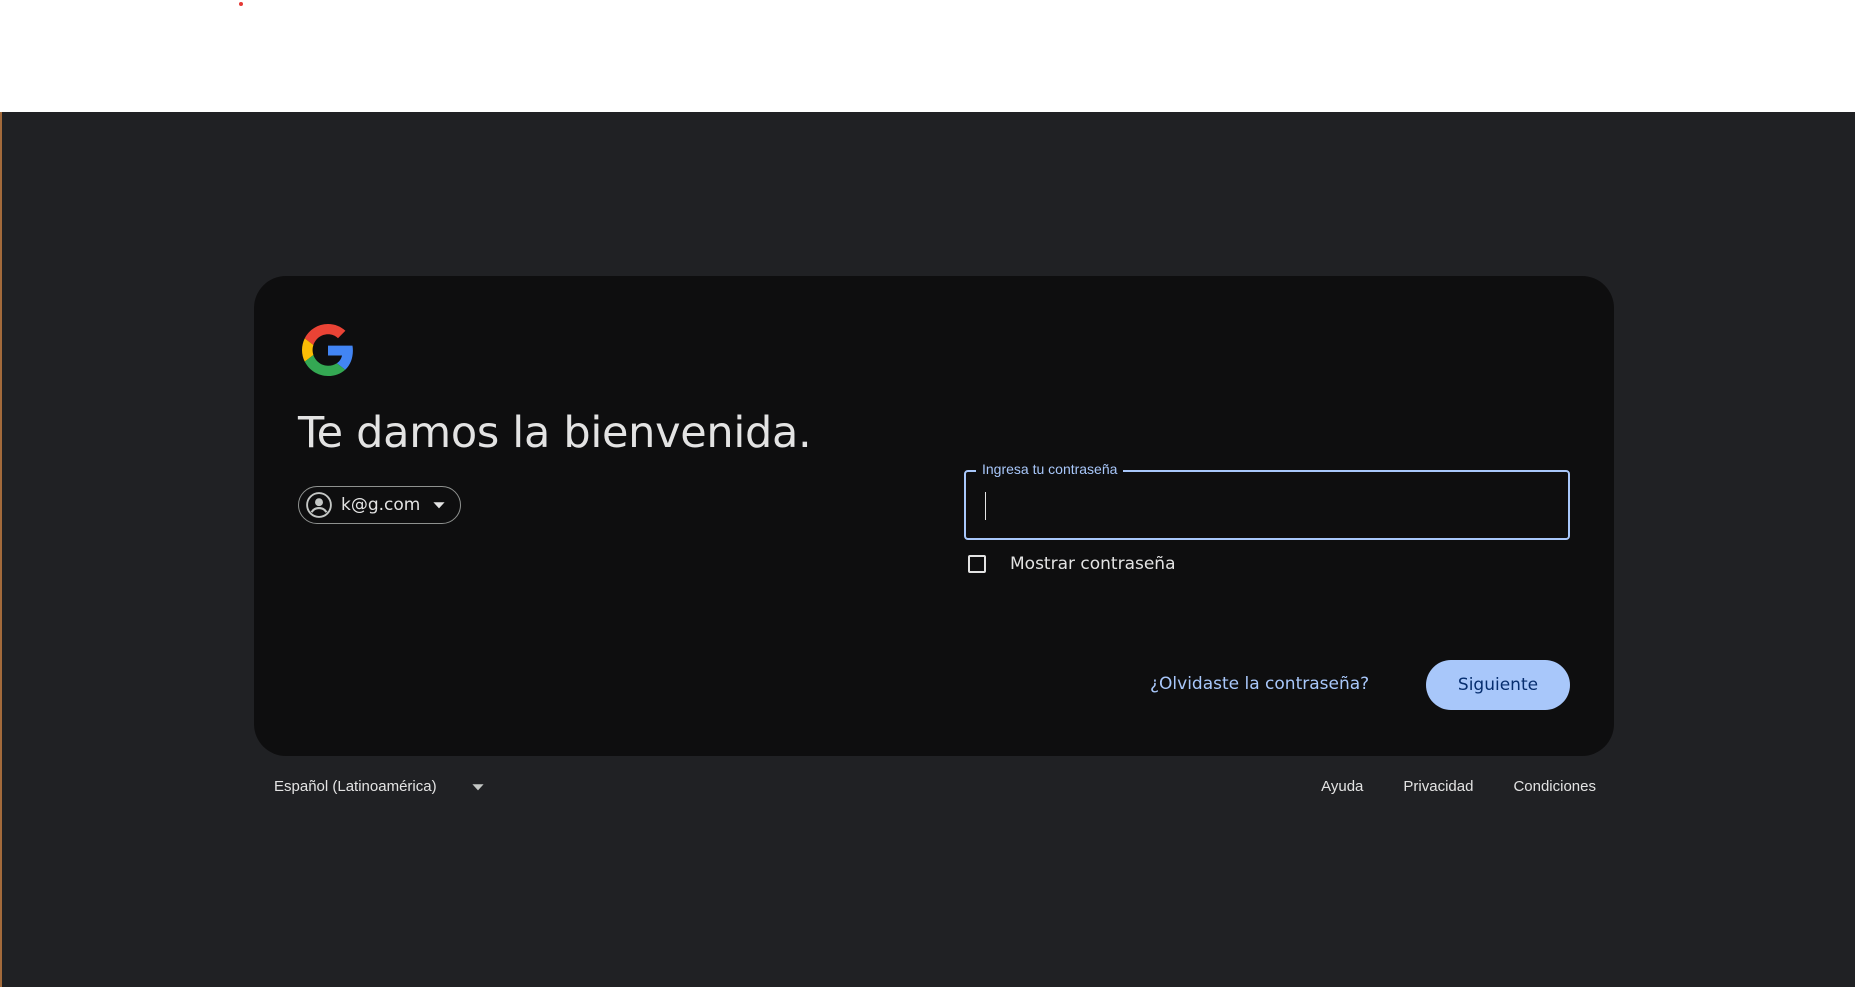  What do you see at coordinates (1498, 685) in the screenshot?
I see `next-button: Siguiente` at bounding box center [1498, 685].